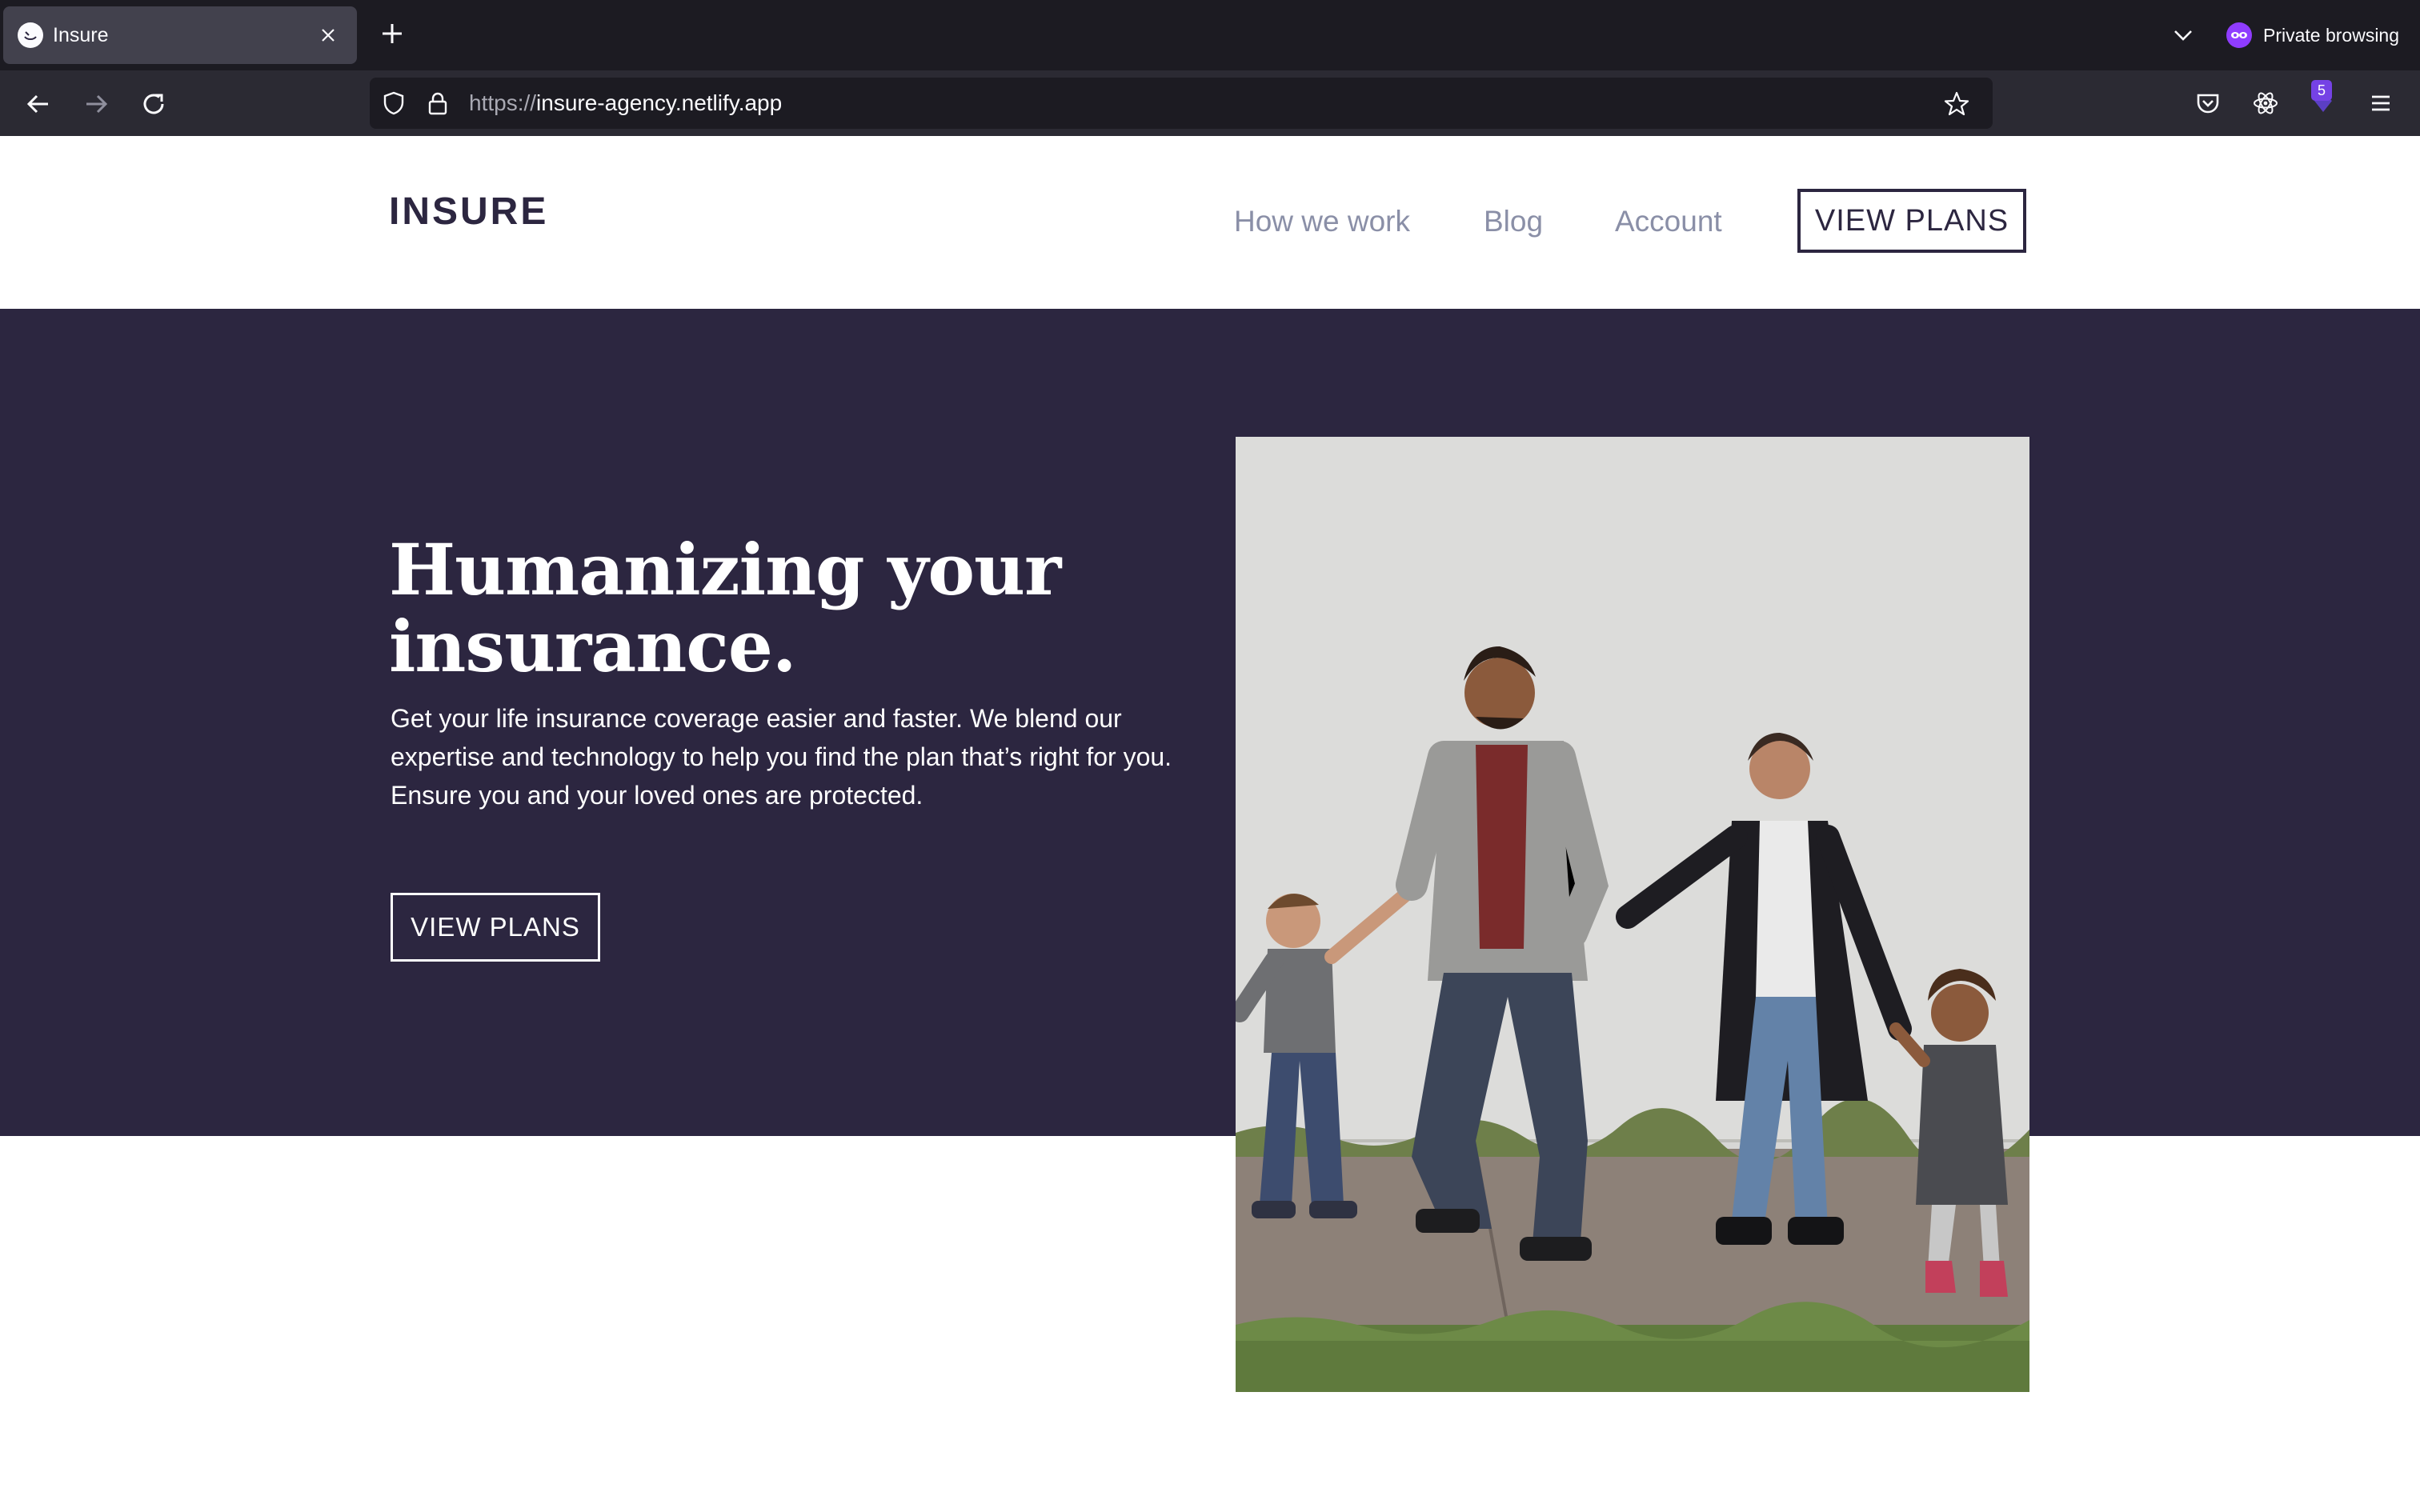  I want to click on new-tab-icon, so click(392, 33).